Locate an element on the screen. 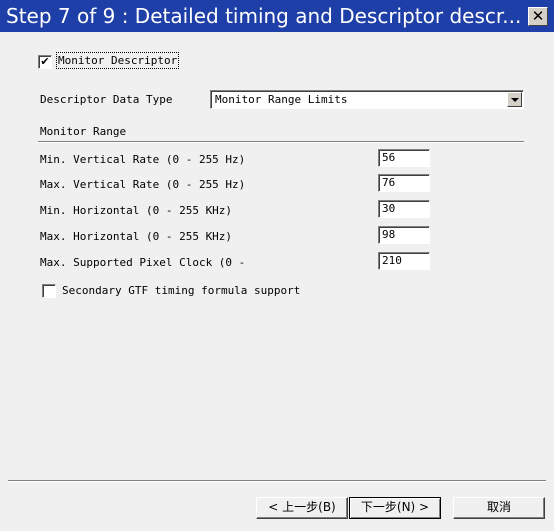 The height and width of the screenshot is (531, 554). monitor-descriptor-checkbox: ✔ is located at coordinates (45, 62).